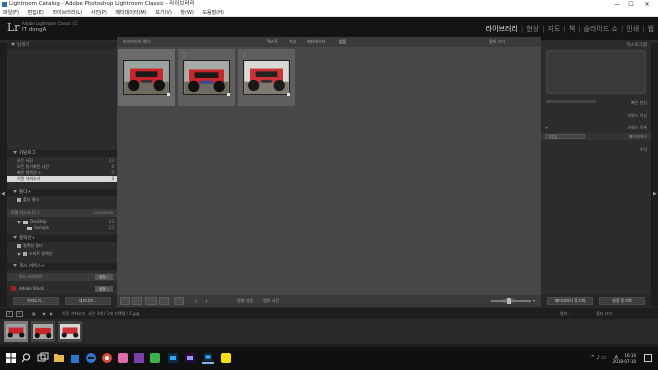 The image size is (658, 370). I want to click on sync-settings-button: 설정 동기화, so click(622, 301).